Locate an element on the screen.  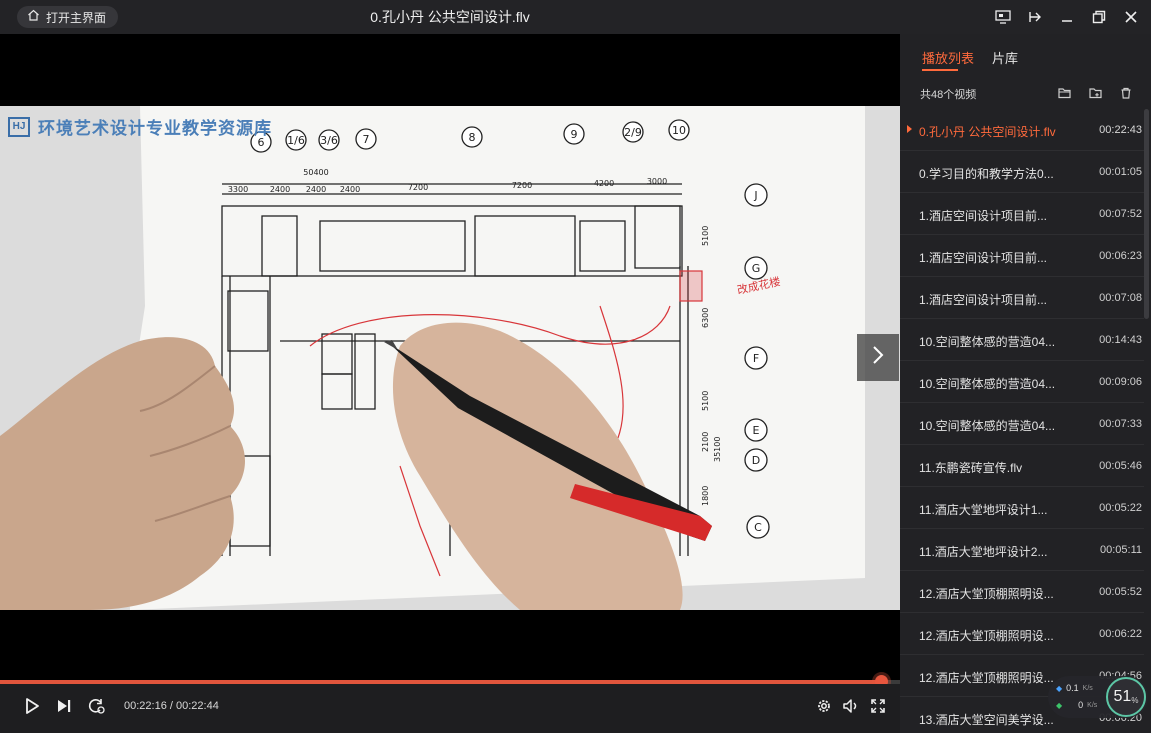
dimension-label: 1800 is located at coordinates (705, 496).